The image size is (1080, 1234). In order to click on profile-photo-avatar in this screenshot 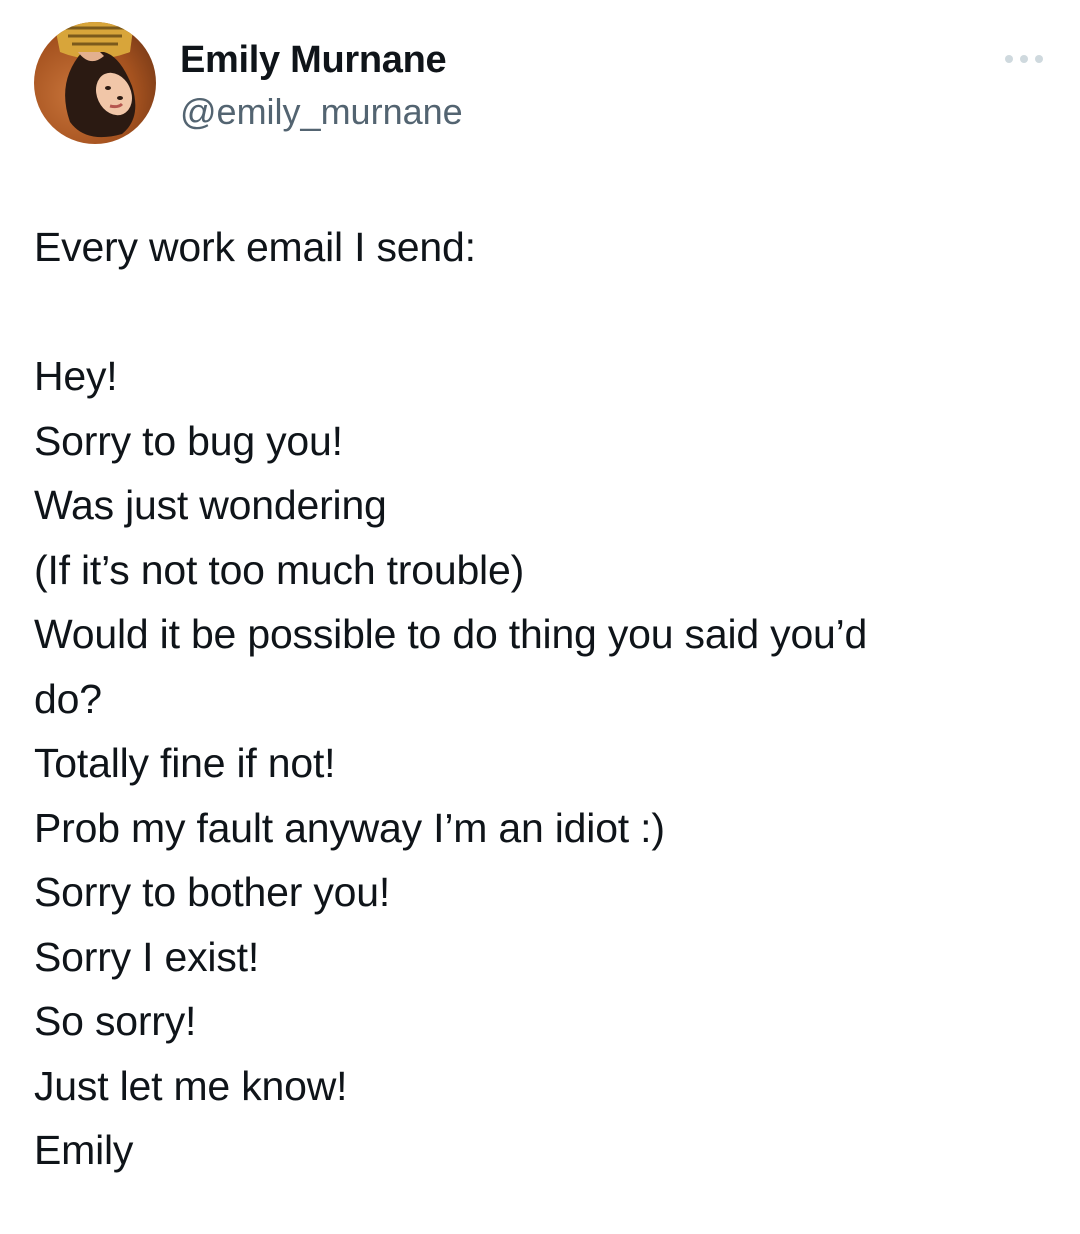, I will do `click(95, 83)`.